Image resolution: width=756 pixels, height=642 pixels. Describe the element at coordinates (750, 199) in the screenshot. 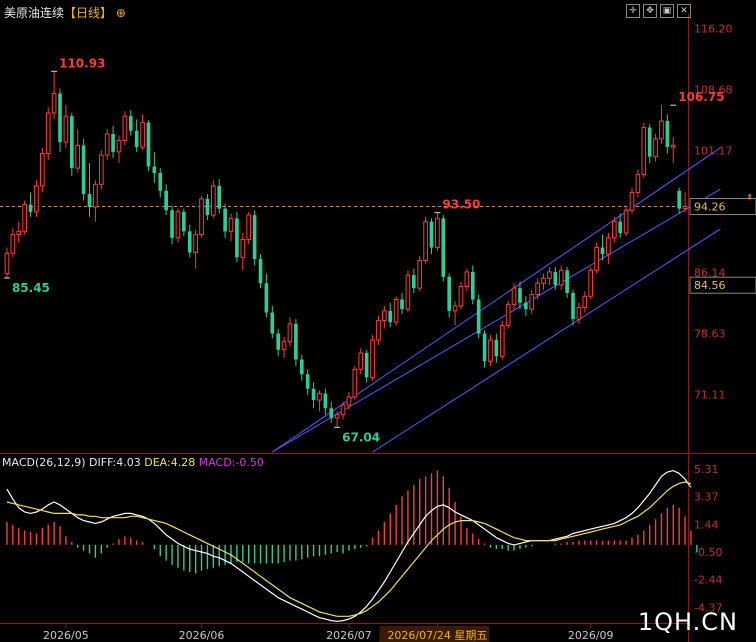

I see `current-price-marker: ⇞` at that location.